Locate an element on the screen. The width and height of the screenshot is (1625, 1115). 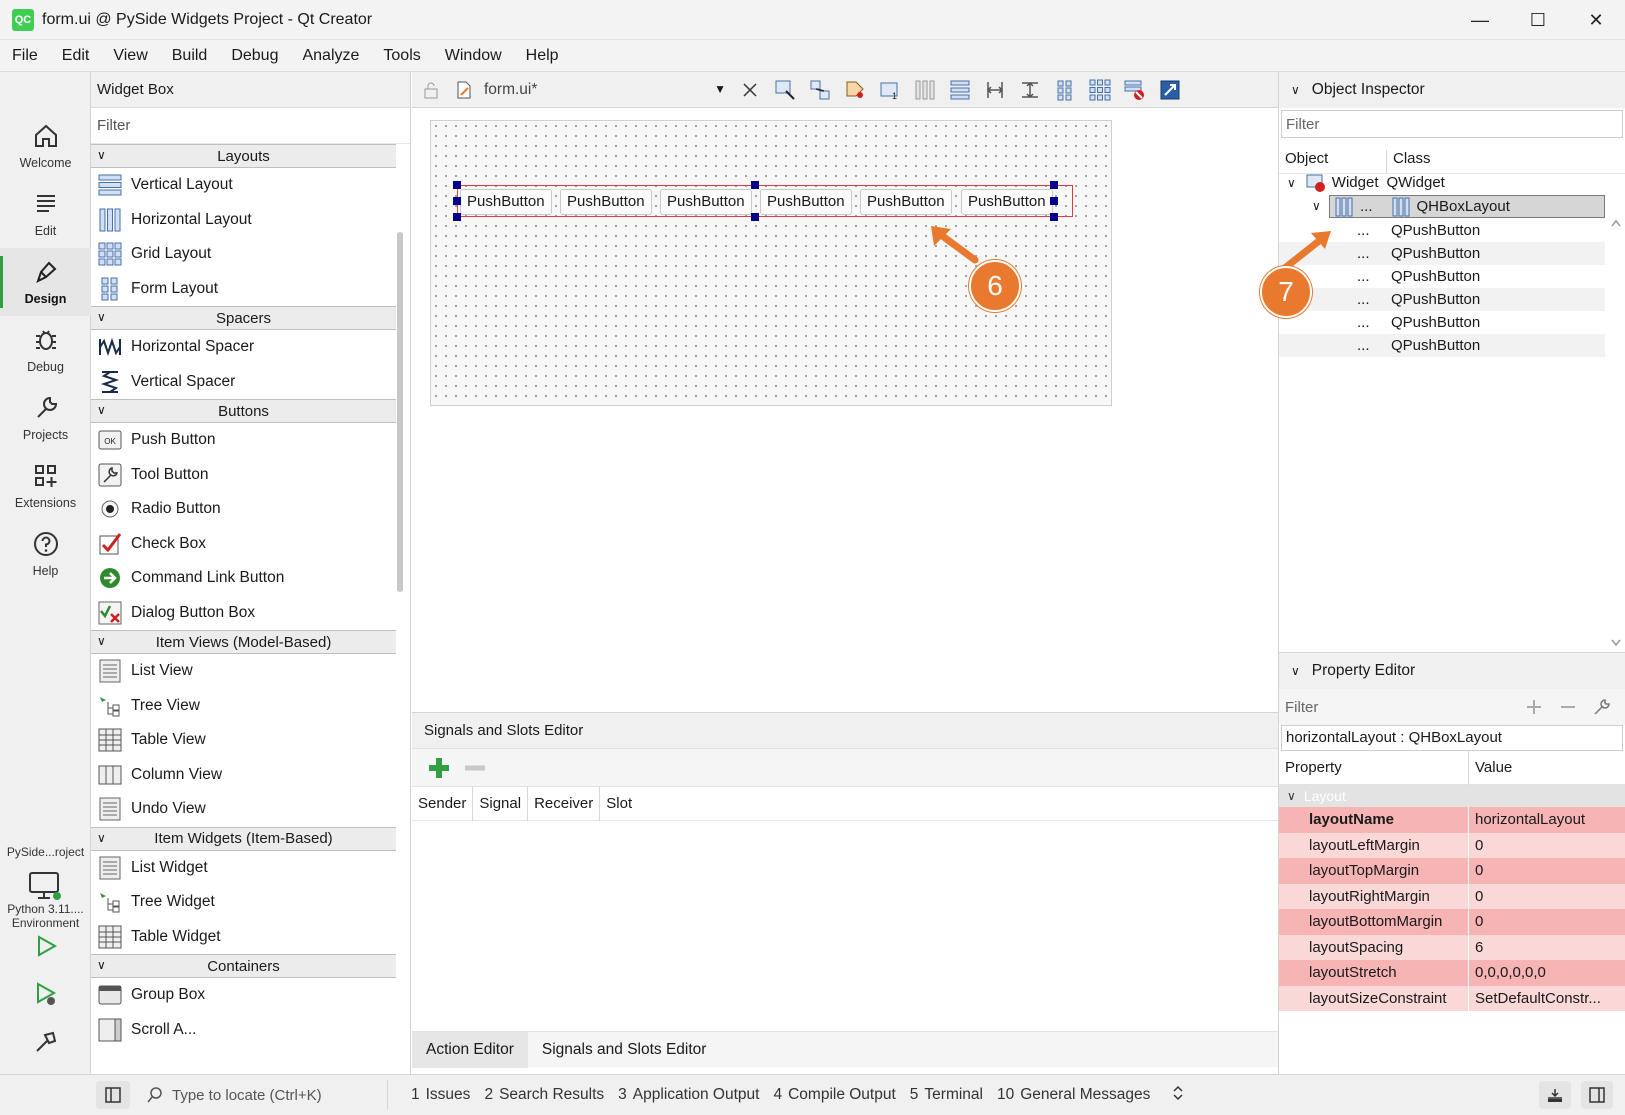
edit-buddies-button is located at coordinates (854, 90).